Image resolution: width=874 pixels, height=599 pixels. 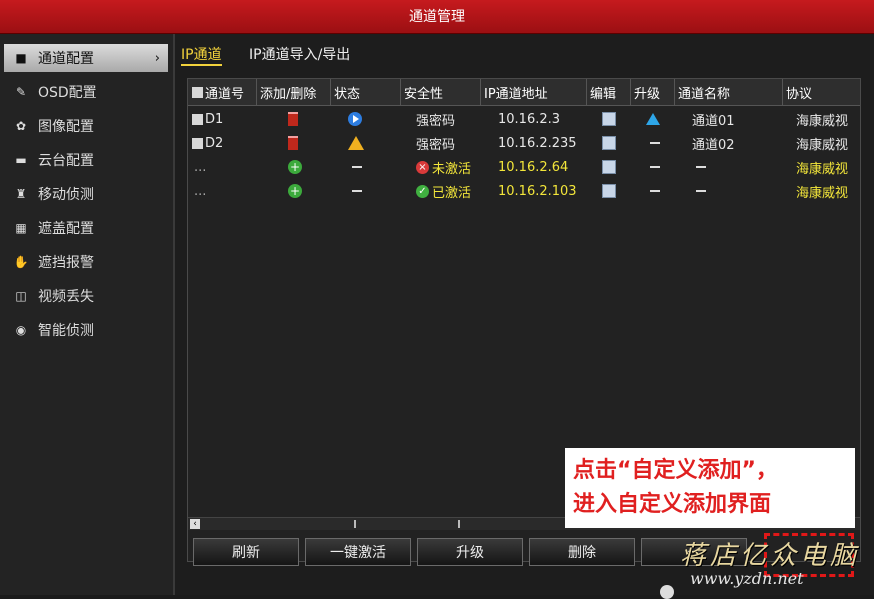 I want to click on table-row: ... + ✓ 已激活 10.16.2.103 海康威视, so click(x=524, y=191).